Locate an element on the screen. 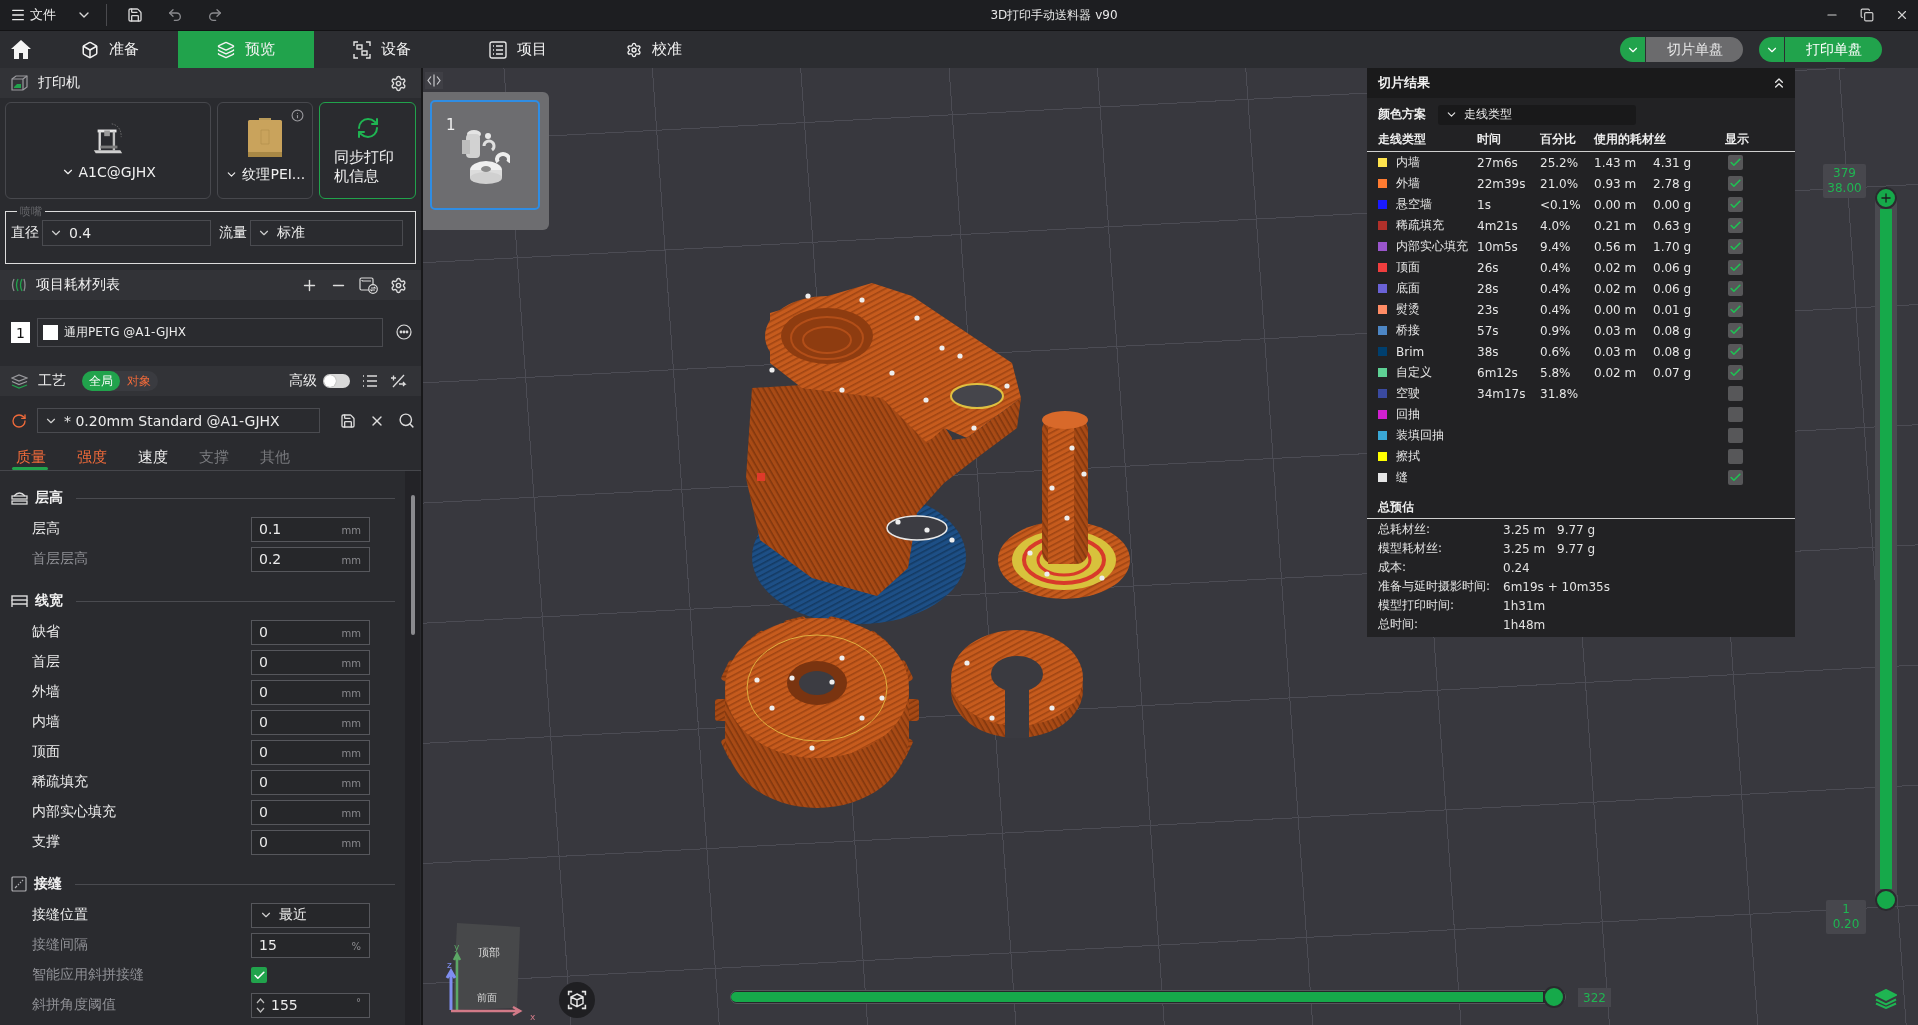 Image resolution: width=1918 pixels, height=1025 pixels. scan-frame-icon is located at coordinates (362, 49).